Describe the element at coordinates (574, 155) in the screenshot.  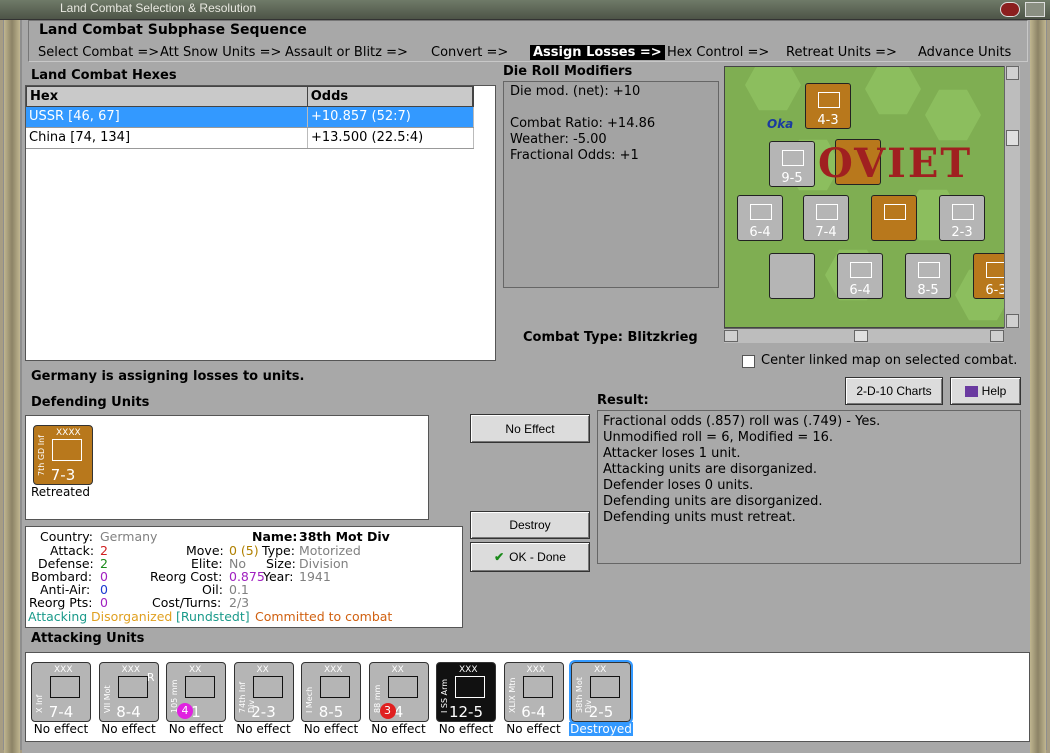
I see `fractional-odds-line: Fractional Odds: +1` at that location.